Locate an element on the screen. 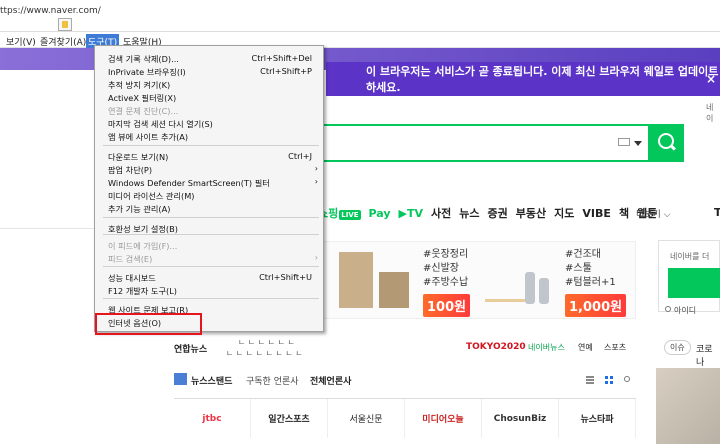 The image size is (720, 444). menu-item-label: ActiveX 필터링(X) is located at coordinates (142, 98).